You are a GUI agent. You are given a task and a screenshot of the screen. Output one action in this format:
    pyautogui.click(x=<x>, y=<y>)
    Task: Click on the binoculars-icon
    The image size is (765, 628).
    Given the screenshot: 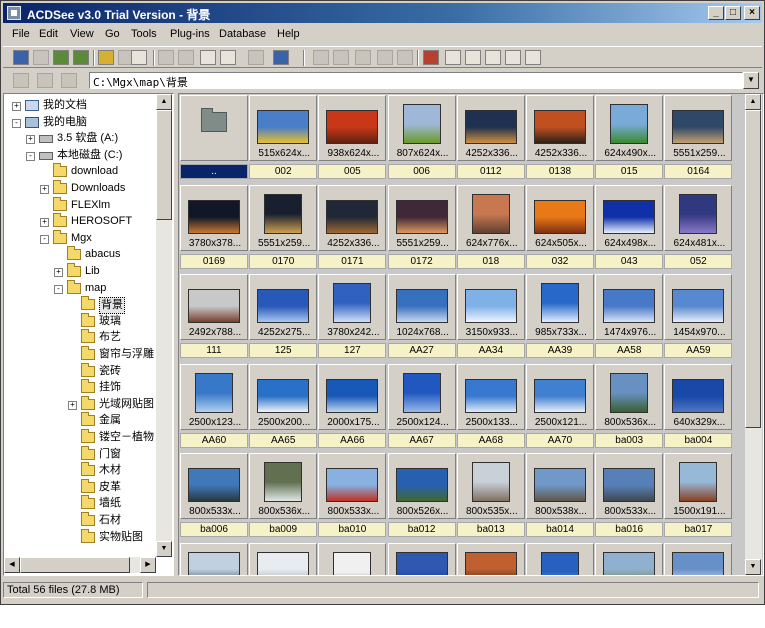 What is the action you would take?
    pyautogui.click(x=139, y=57)
    